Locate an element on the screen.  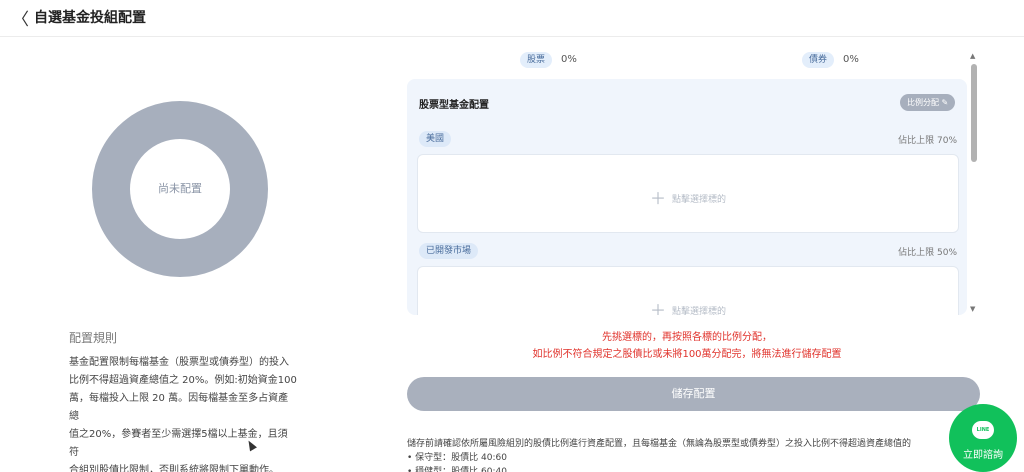
pick-target-developed: ＋ 點擊選擇標的 is located at coordinates (688, 290).